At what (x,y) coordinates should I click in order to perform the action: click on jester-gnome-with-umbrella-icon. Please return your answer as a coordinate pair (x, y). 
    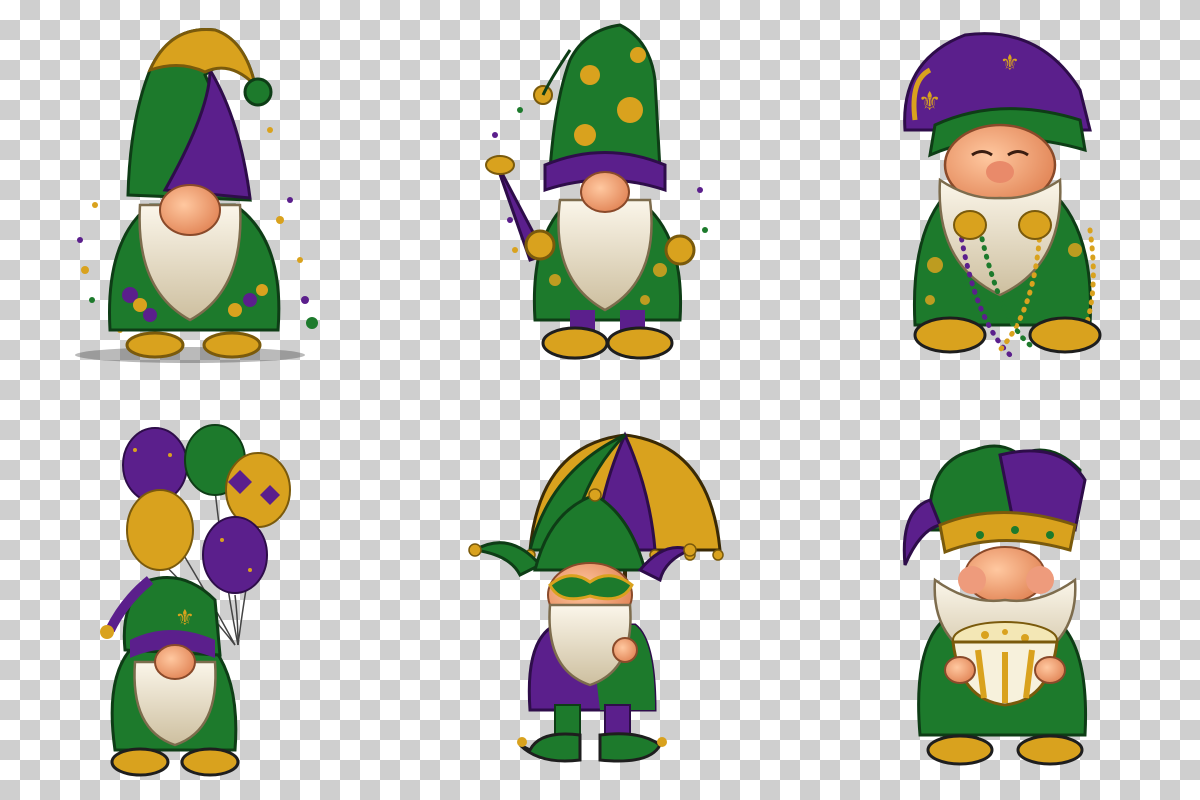
    Looking at the image, I should click on (596, 597).